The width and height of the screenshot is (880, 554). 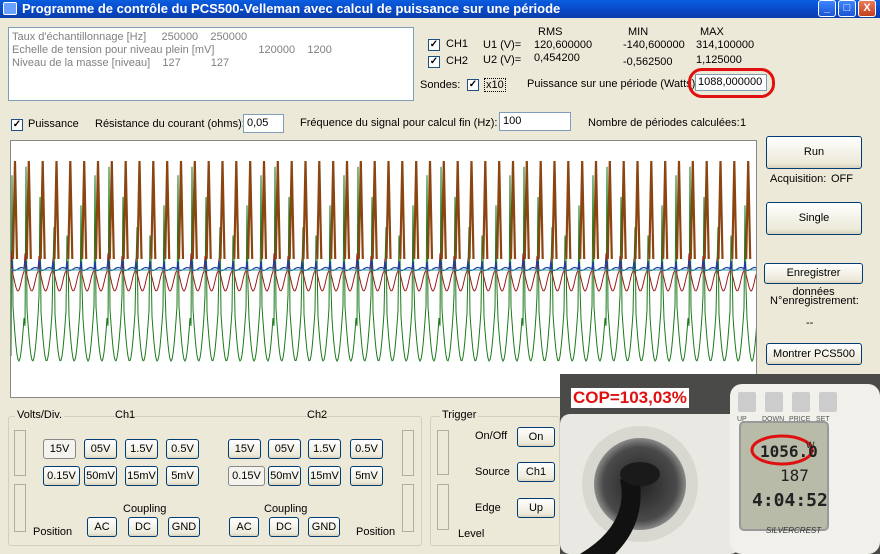 I want to click on resistance-label: Résistance du courant (ohms):, so click(x=170, y=124).